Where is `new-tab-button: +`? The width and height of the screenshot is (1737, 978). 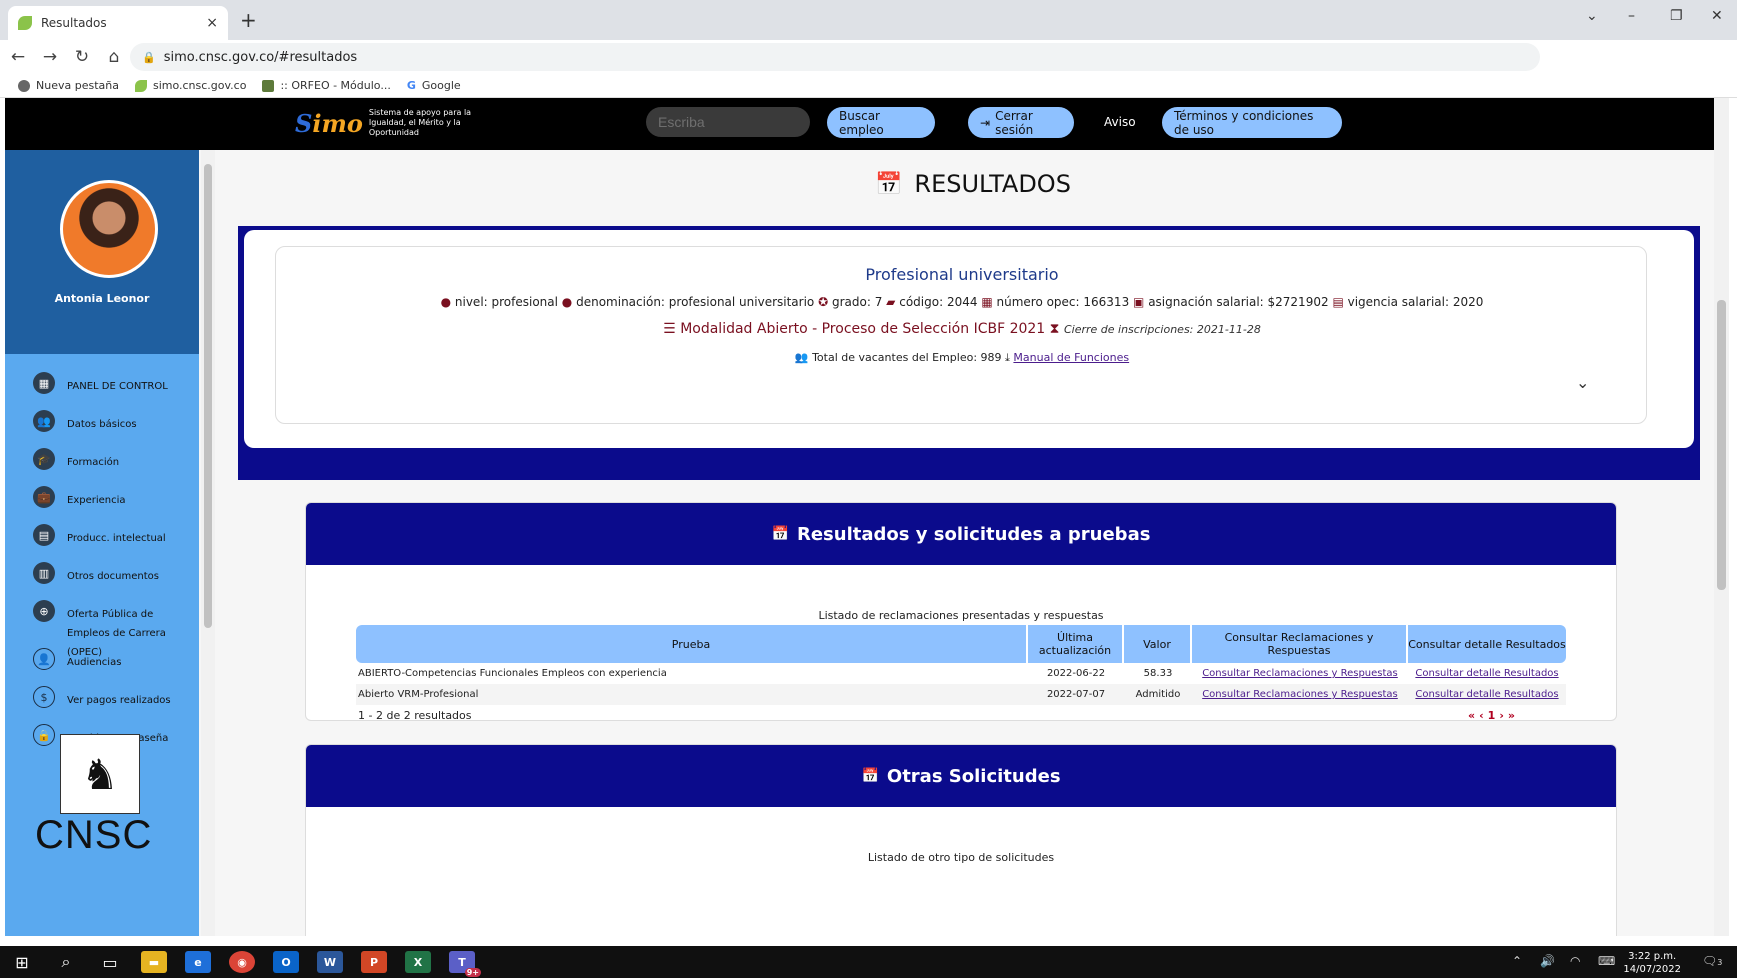 new-tab-button: + is located at coordinates (248, 20).